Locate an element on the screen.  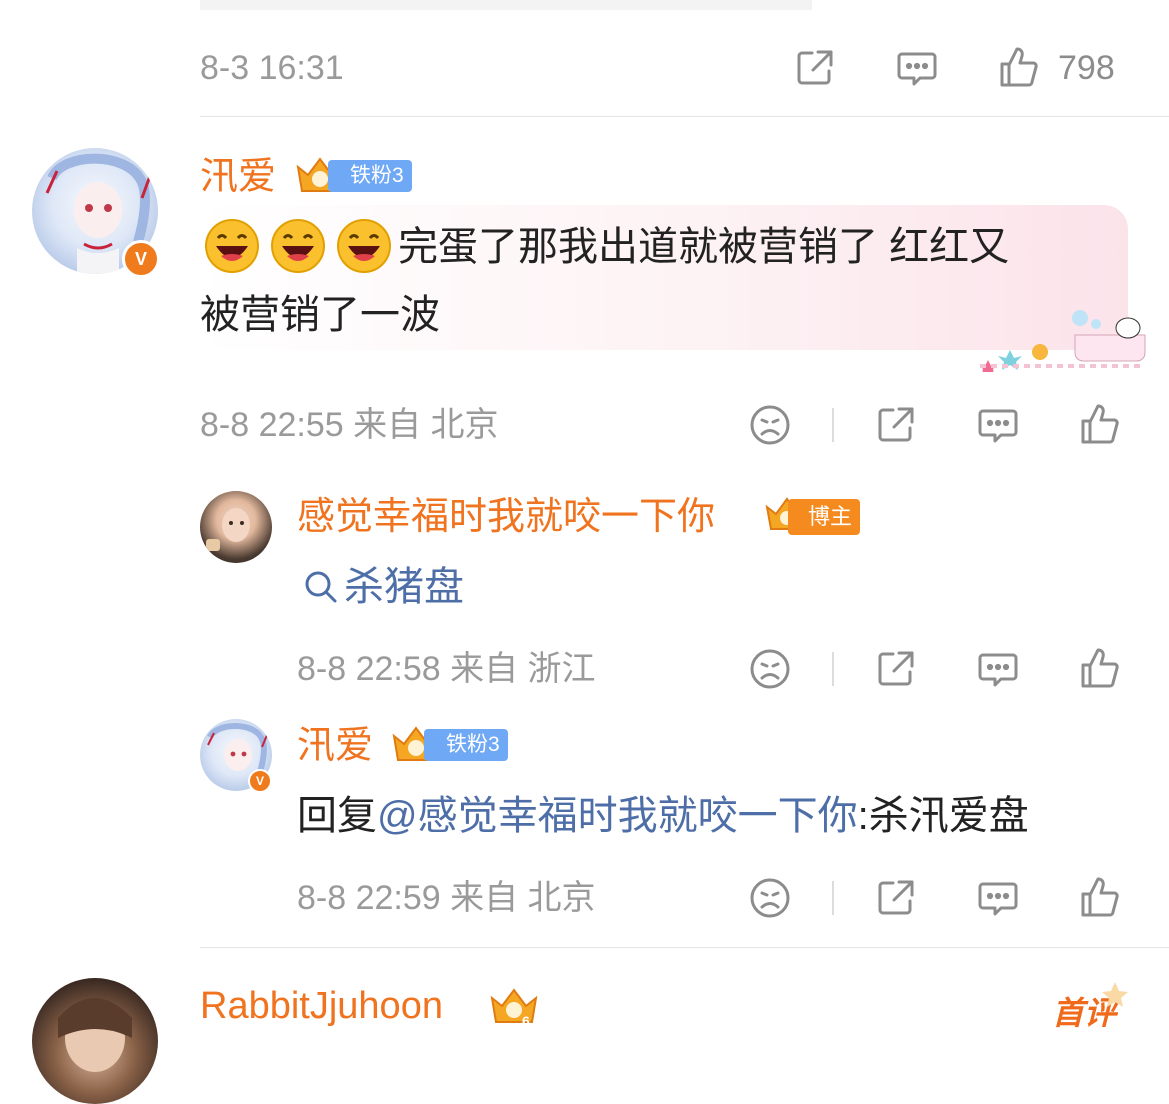
reply-username: 汛爱 is located at coordinates (335, 746).